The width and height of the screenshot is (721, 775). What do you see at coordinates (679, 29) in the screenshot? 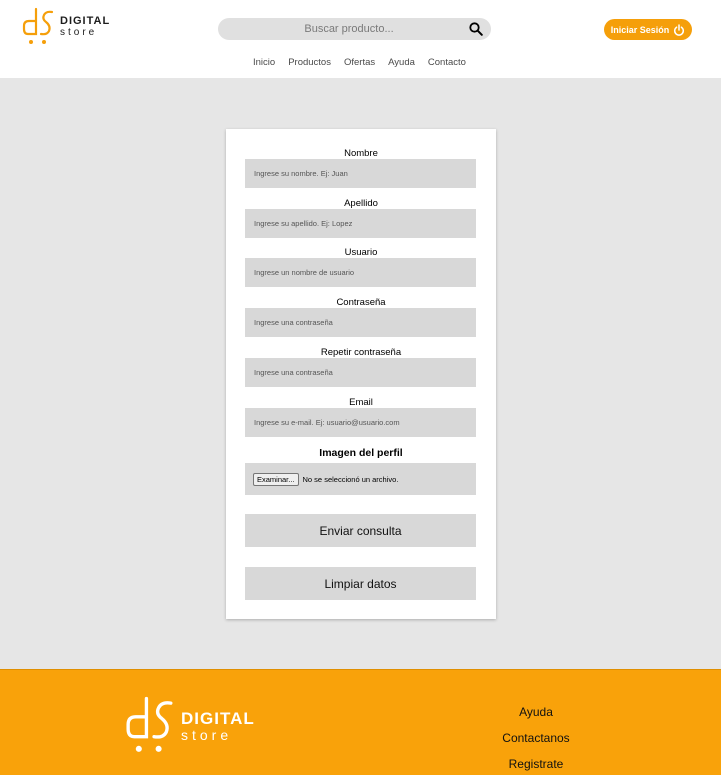
I see `power-icon` at bounding box center [679, 29].